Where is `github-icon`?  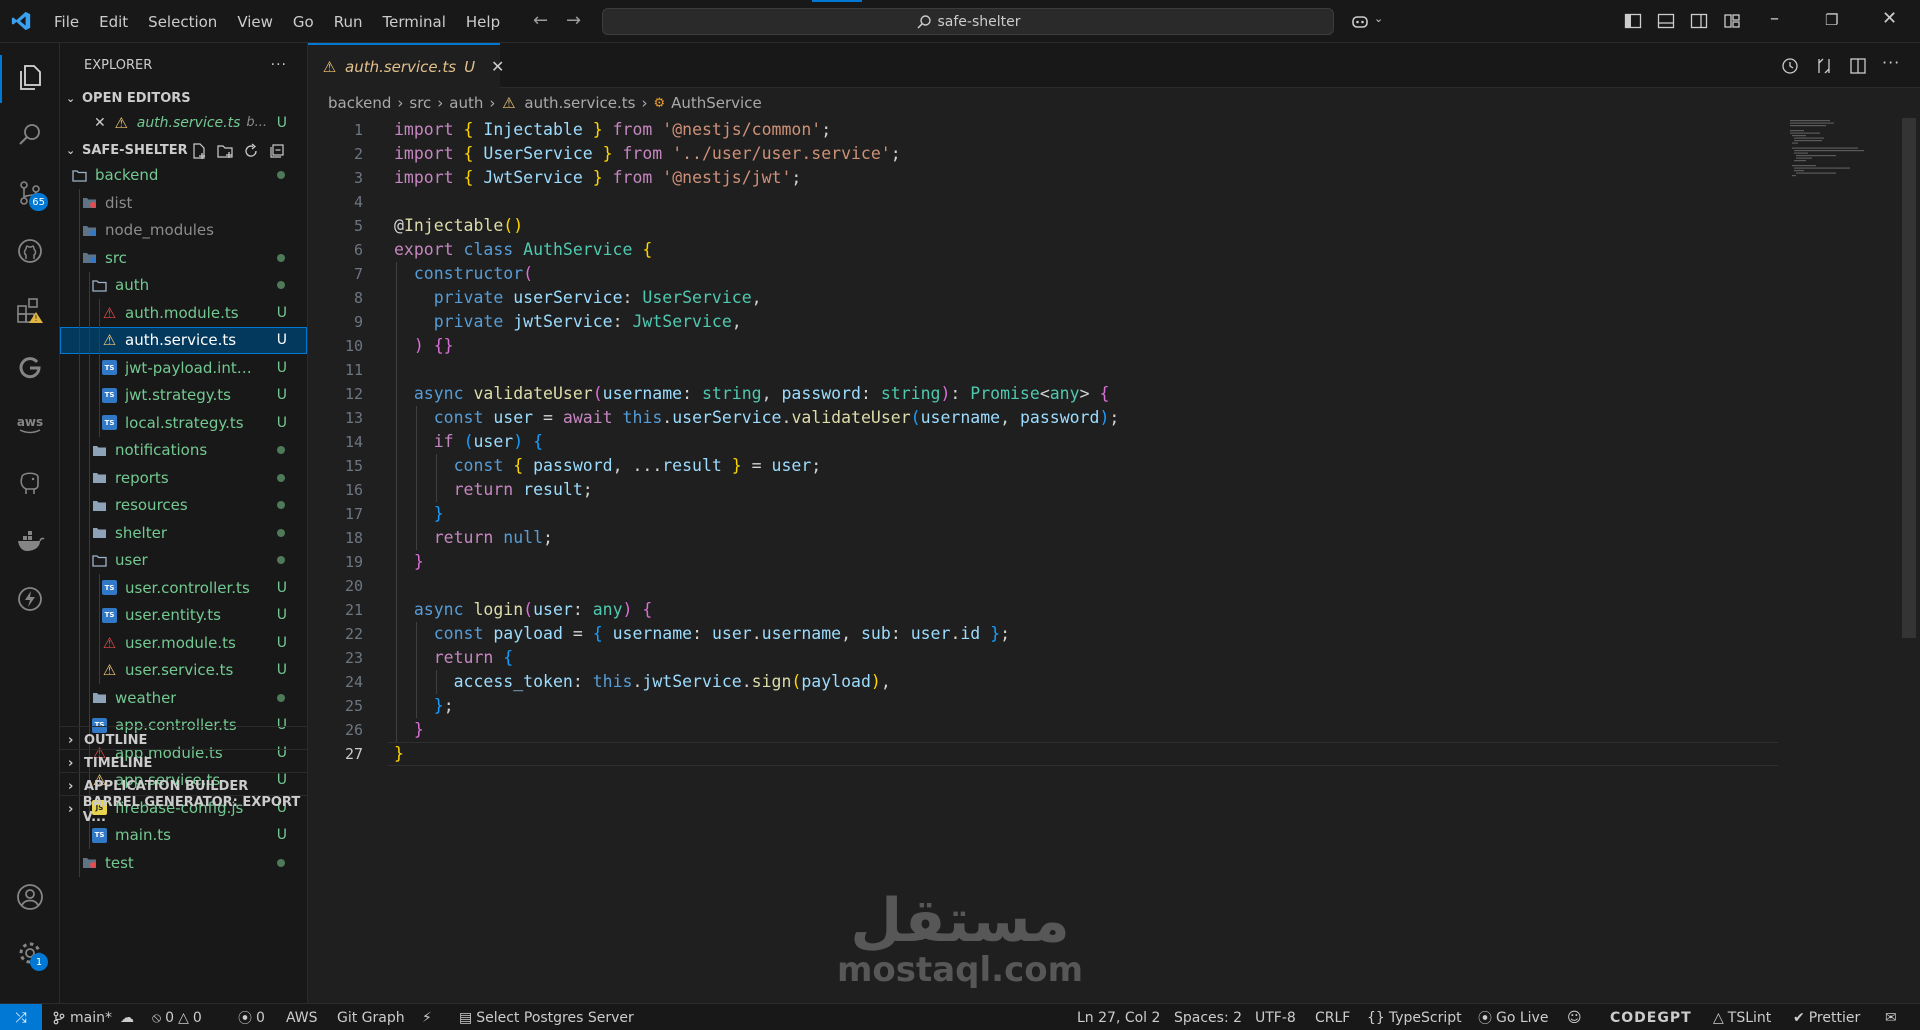
github-icon is located at coordinates (30, 251).